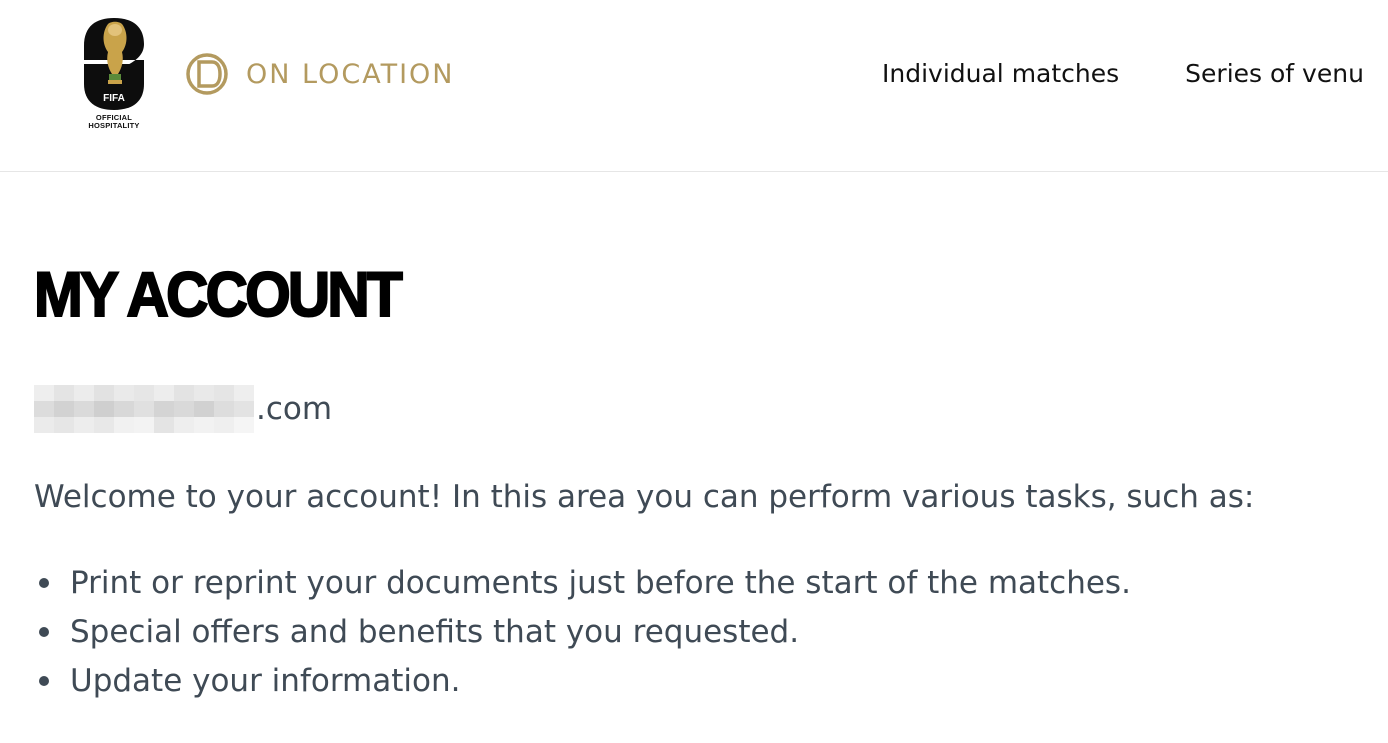  Describe the element at coordinates (1135, 74) in the screenshot. I see `main-nav: Individual matches Series of venu` at that location.